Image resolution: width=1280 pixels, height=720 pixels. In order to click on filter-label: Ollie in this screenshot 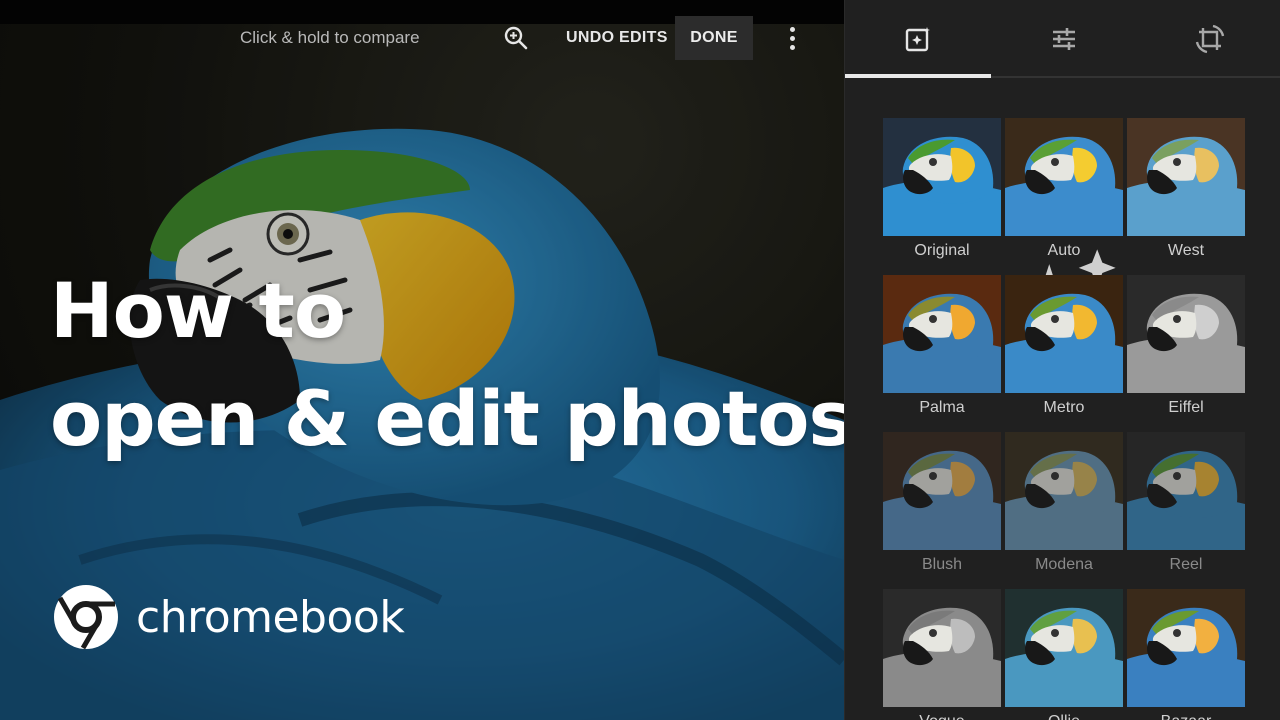, I will do `click(1064, 716)`.